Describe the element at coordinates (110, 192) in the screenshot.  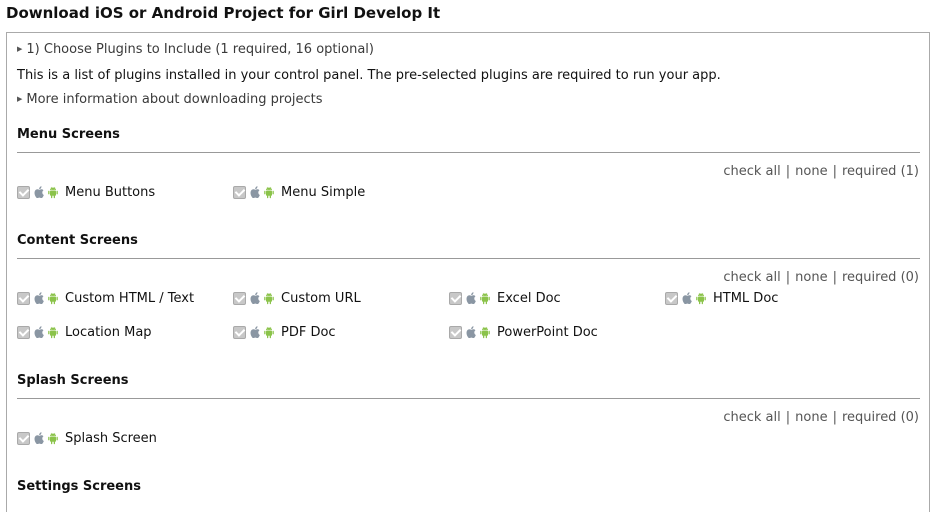
I see `plugin-label: Menu Buttons` at that location.